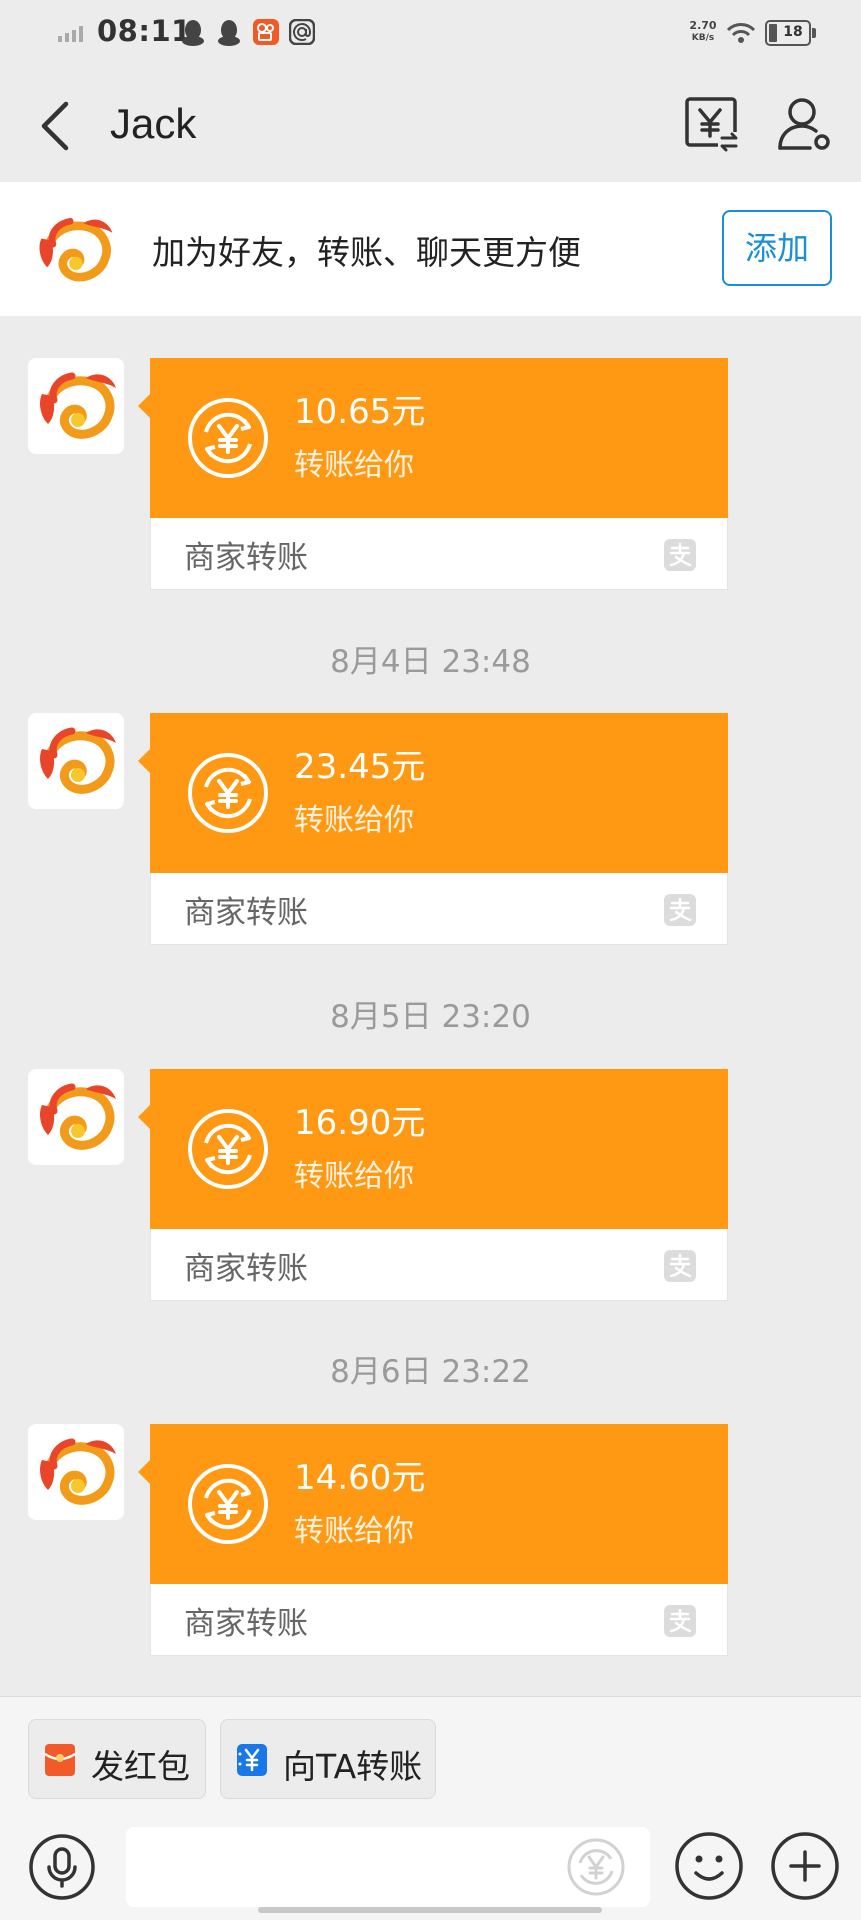 The image size is (861, 1920). What do you see at coordinates (430, 1808) in the screenshot?
I see `chat-input-bar: 发红包 向TA转账` at bounding box center [430, 1808].